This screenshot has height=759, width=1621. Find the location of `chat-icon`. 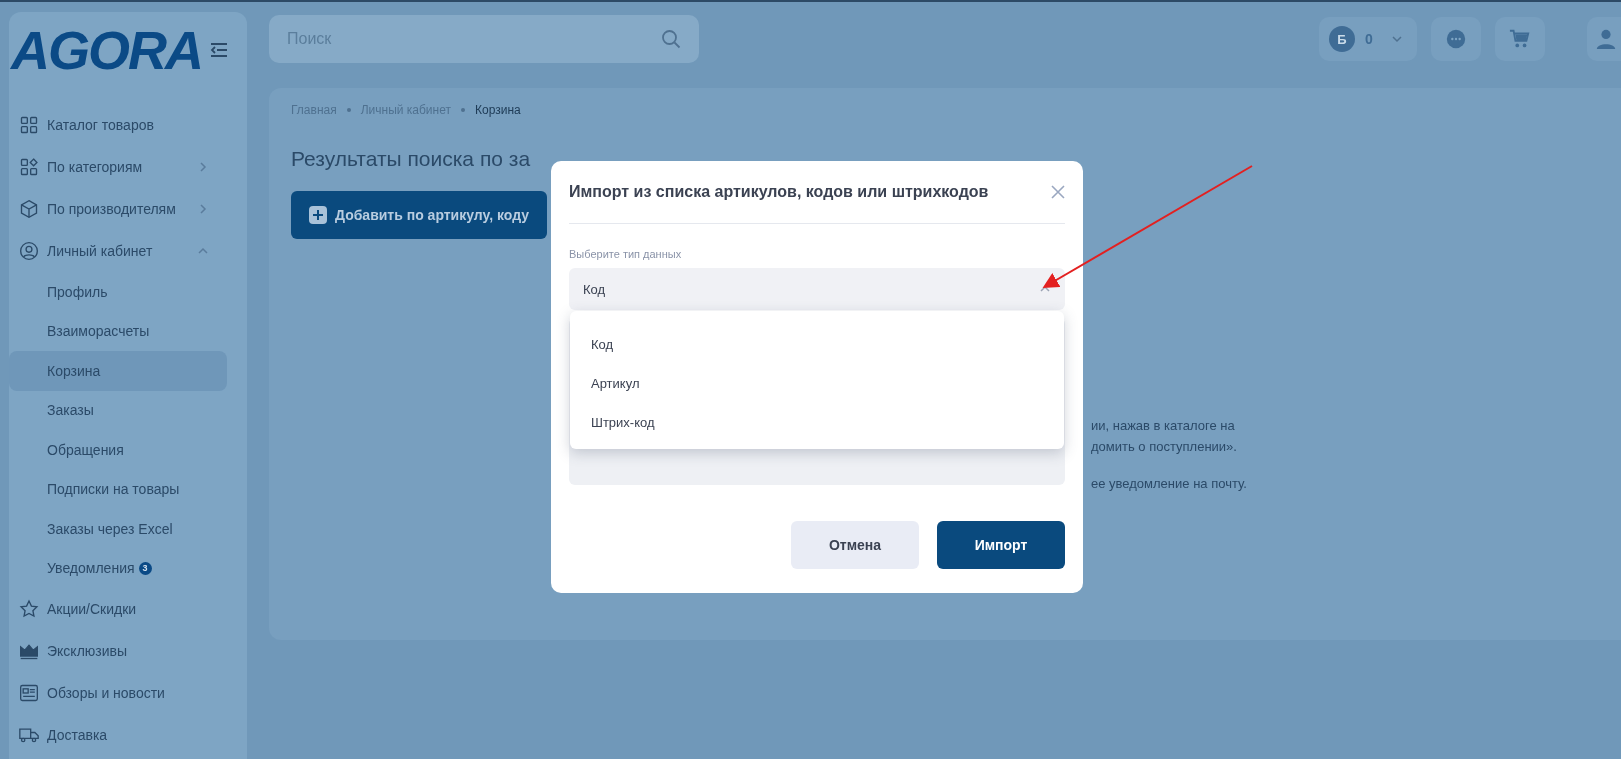

chat-icon is located at coordinates (1456, 39).